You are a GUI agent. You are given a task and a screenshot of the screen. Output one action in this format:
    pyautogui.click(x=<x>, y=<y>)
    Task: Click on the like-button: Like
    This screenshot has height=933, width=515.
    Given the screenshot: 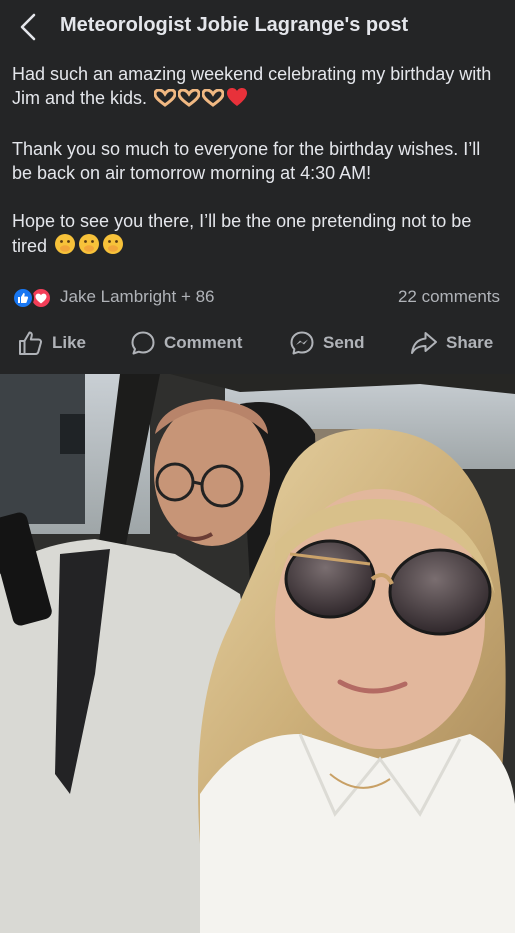 What is the action you would take?
    pyautogui.click(x=52, y=343)
    